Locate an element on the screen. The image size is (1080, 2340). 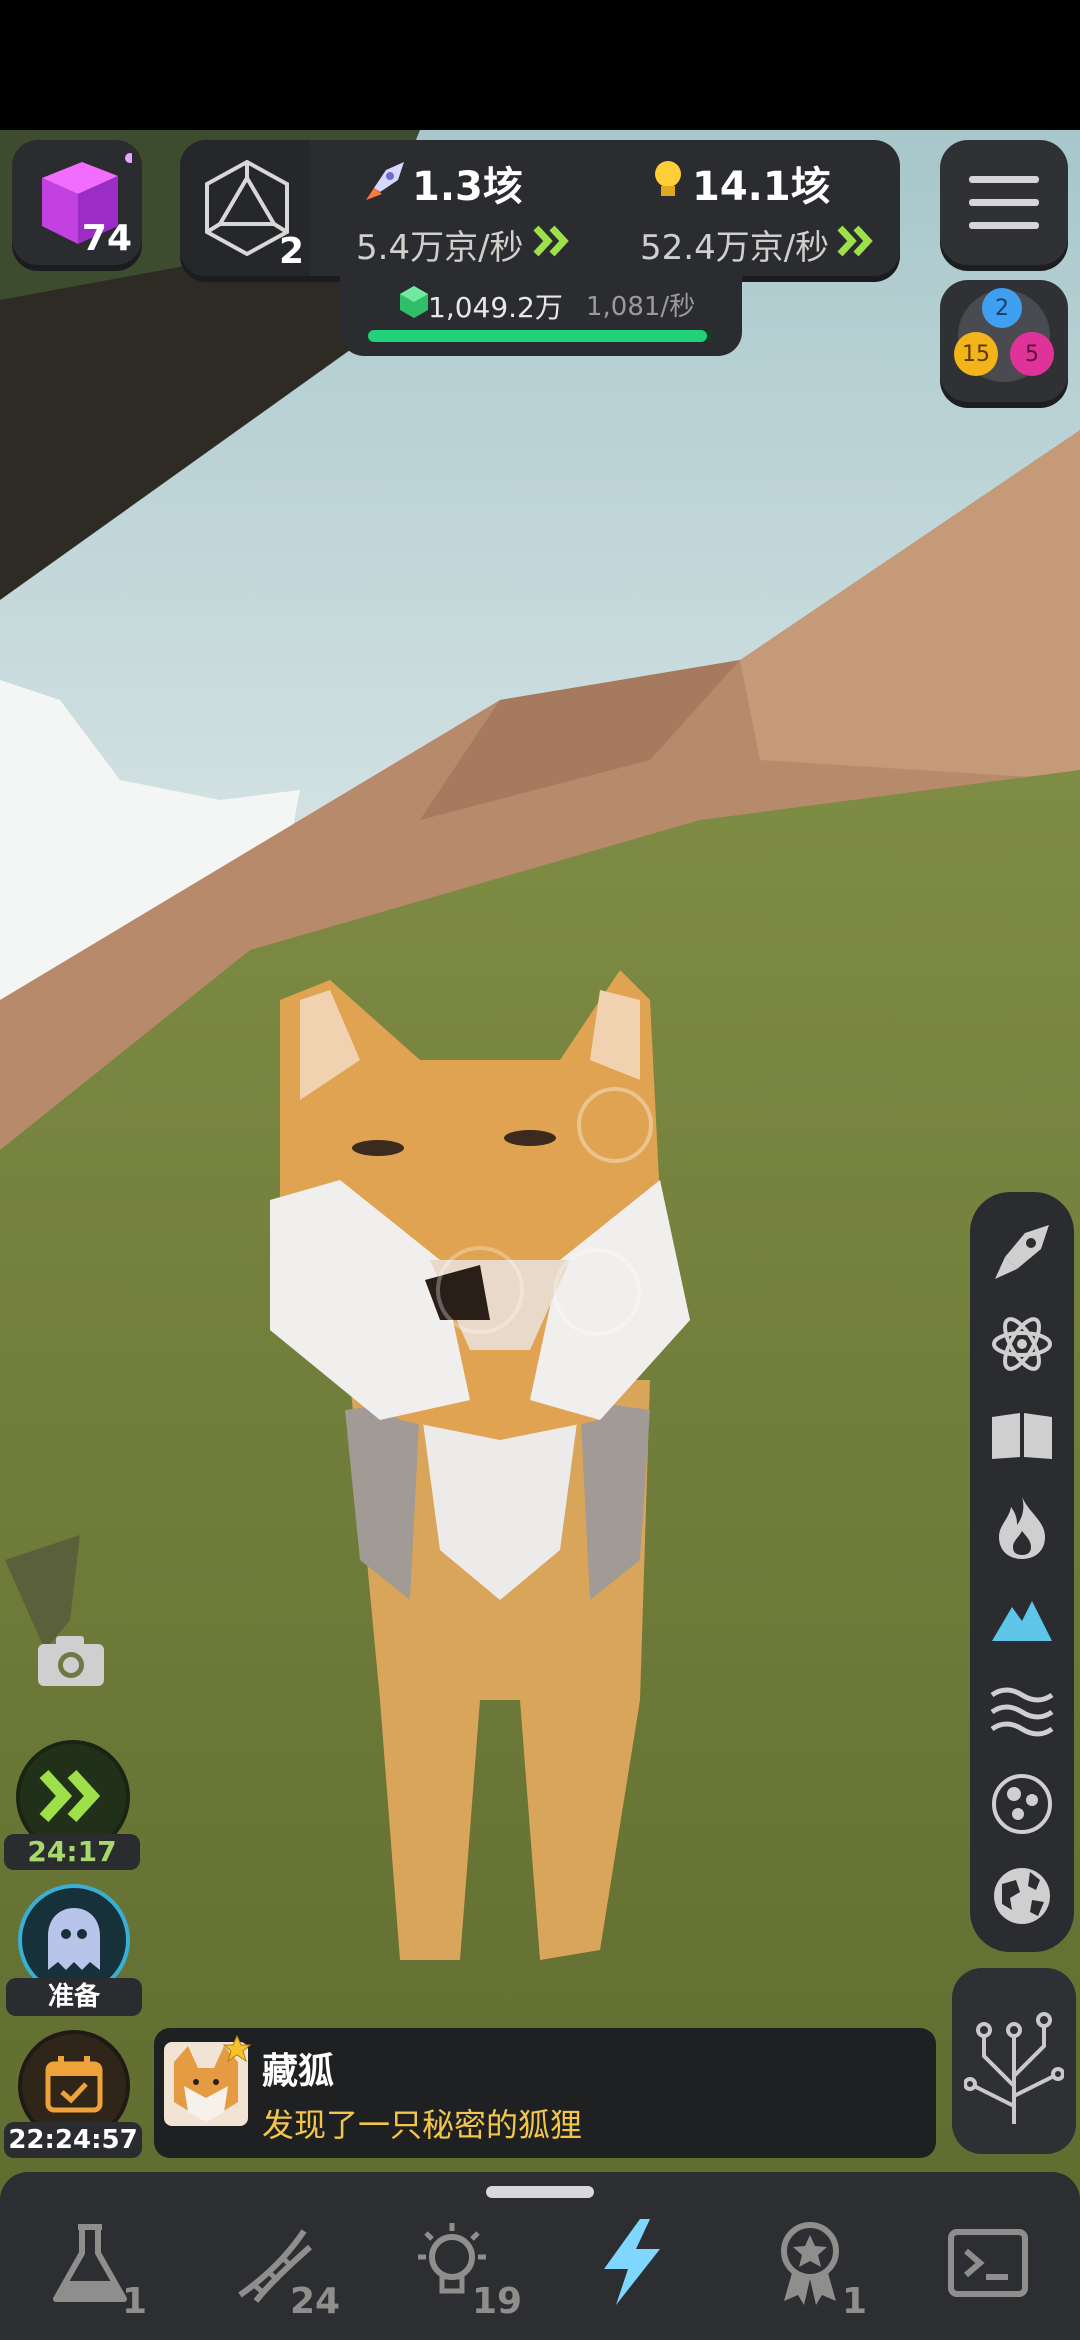
drawer-handle is located at coordinates (540, 2192).